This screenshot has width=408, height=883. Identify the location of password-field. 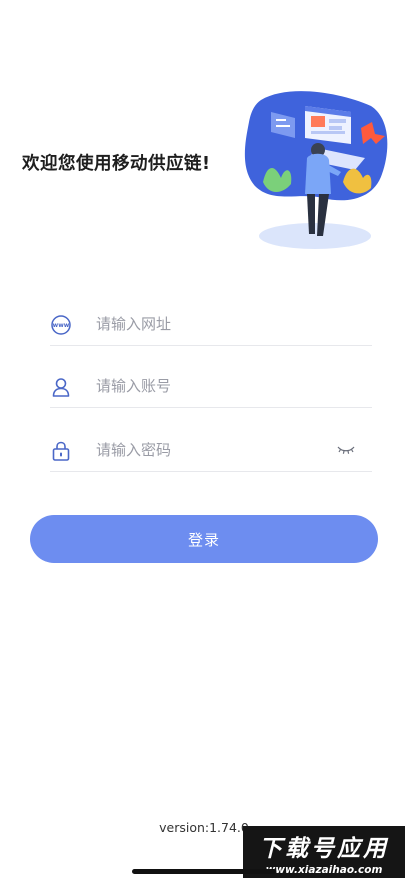
(211, 451).